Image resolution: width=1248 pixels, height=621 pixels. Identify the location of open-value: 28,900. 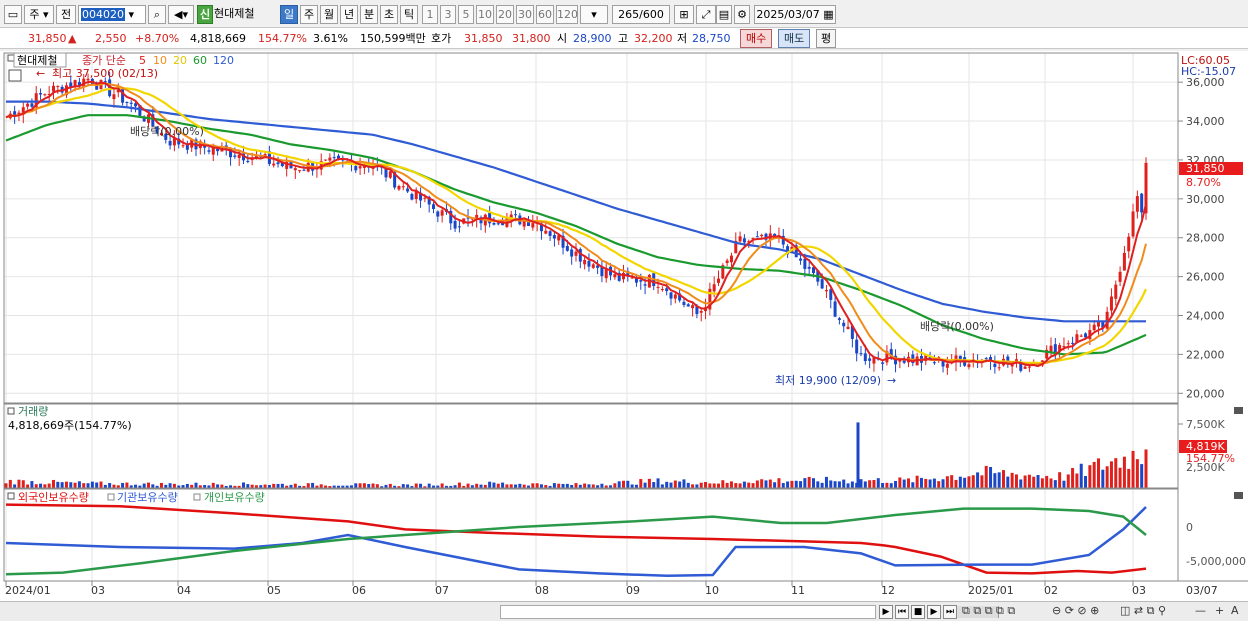
(592, 38).